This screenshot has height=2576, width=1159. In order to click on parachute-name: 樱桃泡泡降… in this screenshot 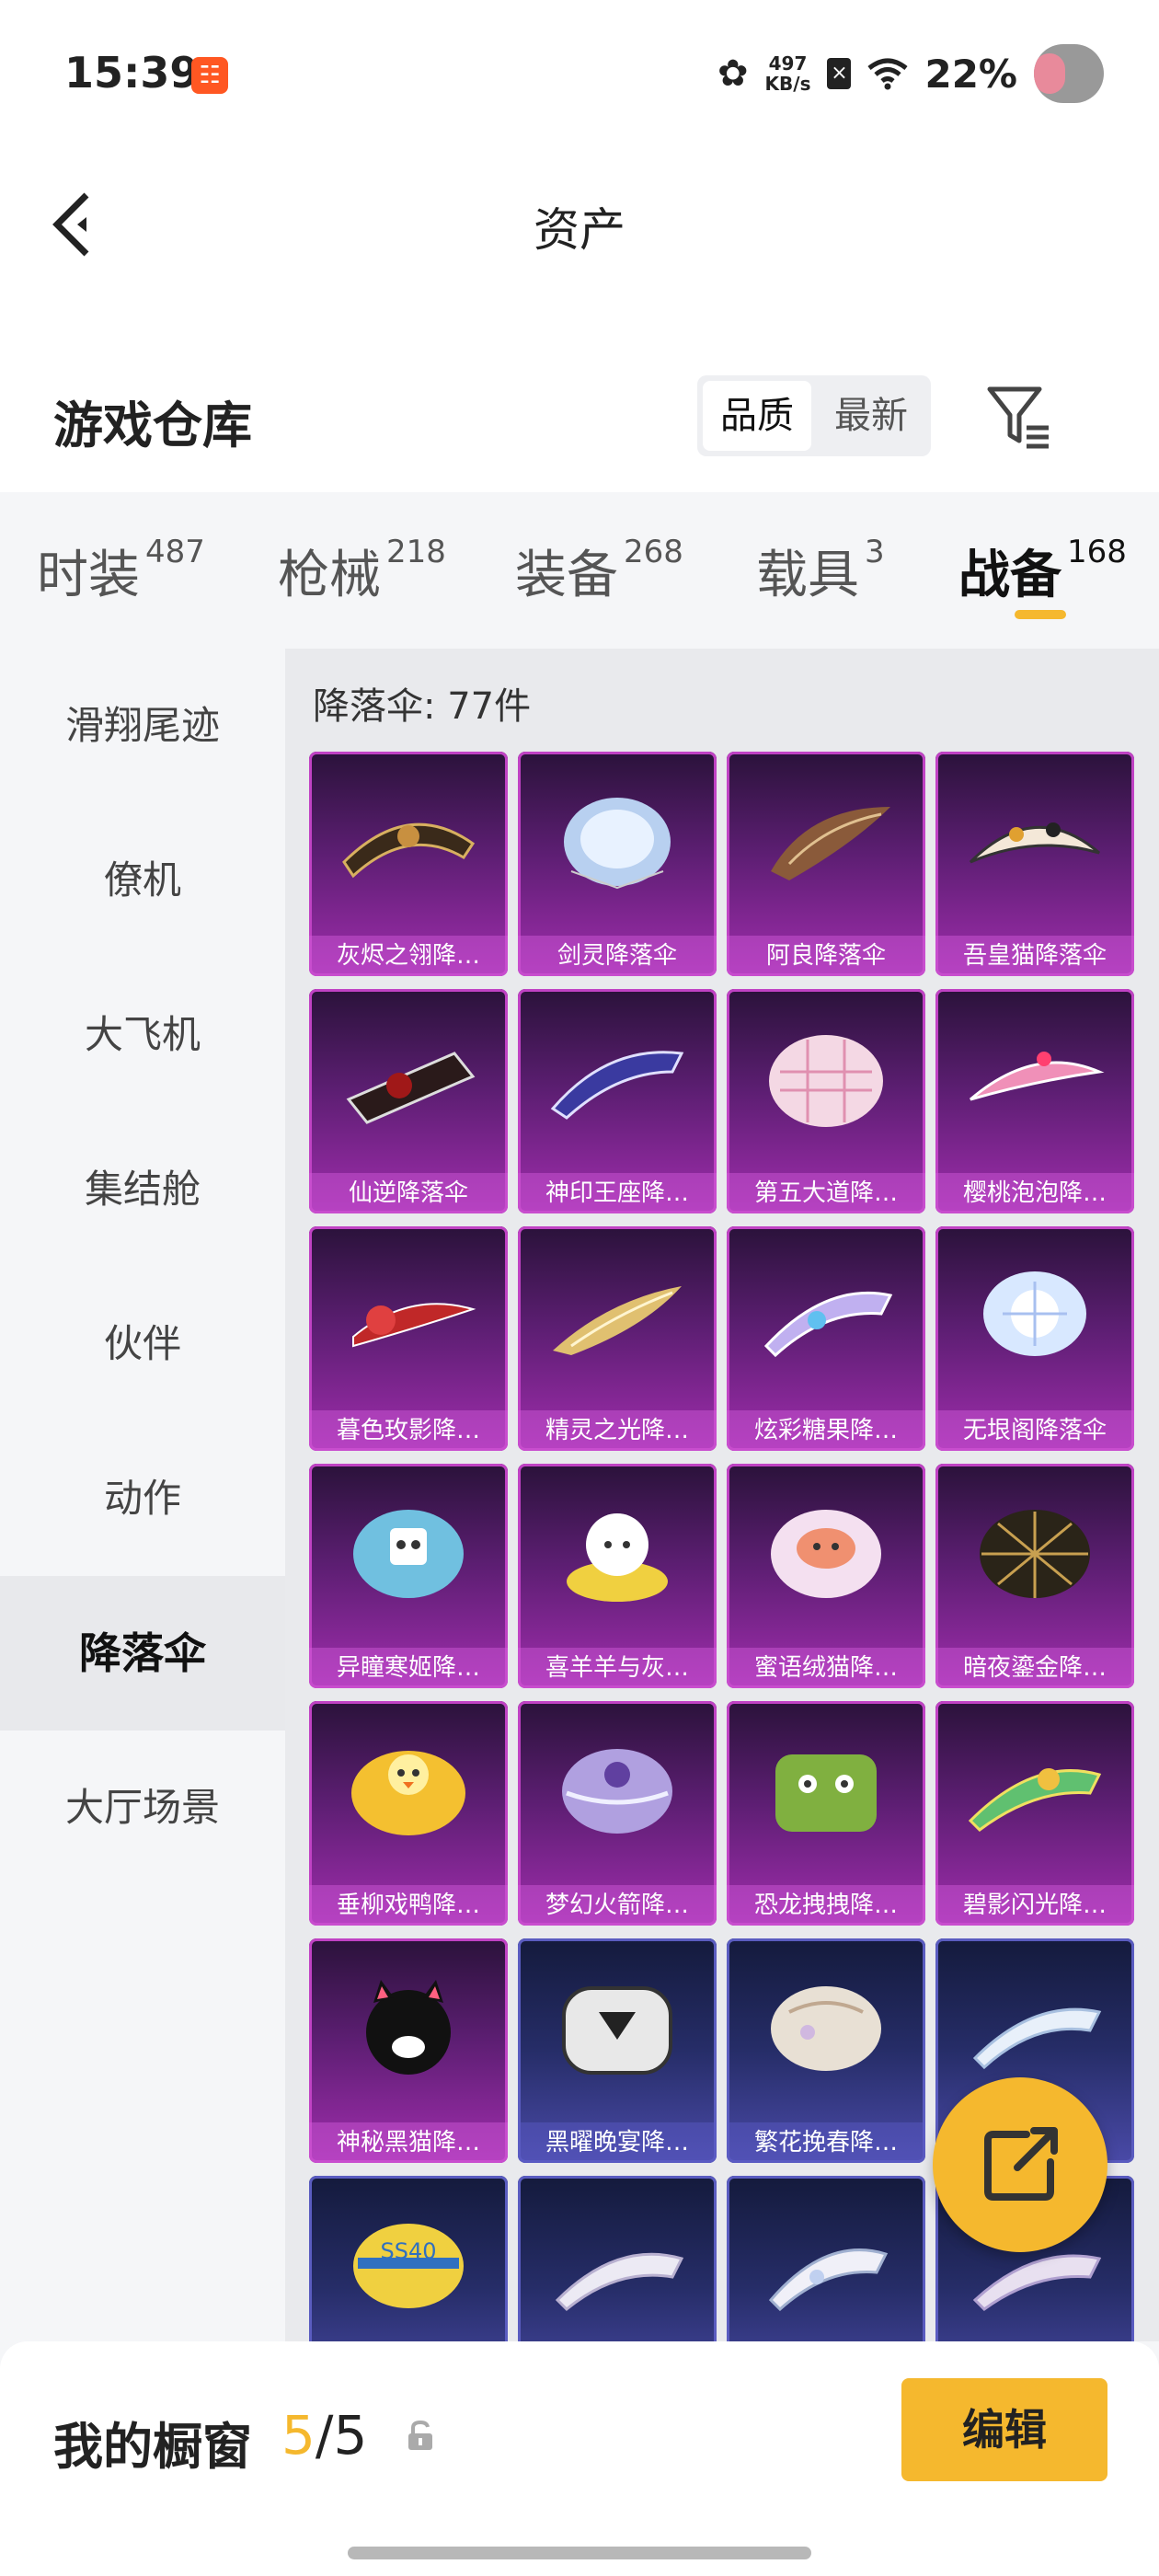, I will do `click(1034, 1193)`.